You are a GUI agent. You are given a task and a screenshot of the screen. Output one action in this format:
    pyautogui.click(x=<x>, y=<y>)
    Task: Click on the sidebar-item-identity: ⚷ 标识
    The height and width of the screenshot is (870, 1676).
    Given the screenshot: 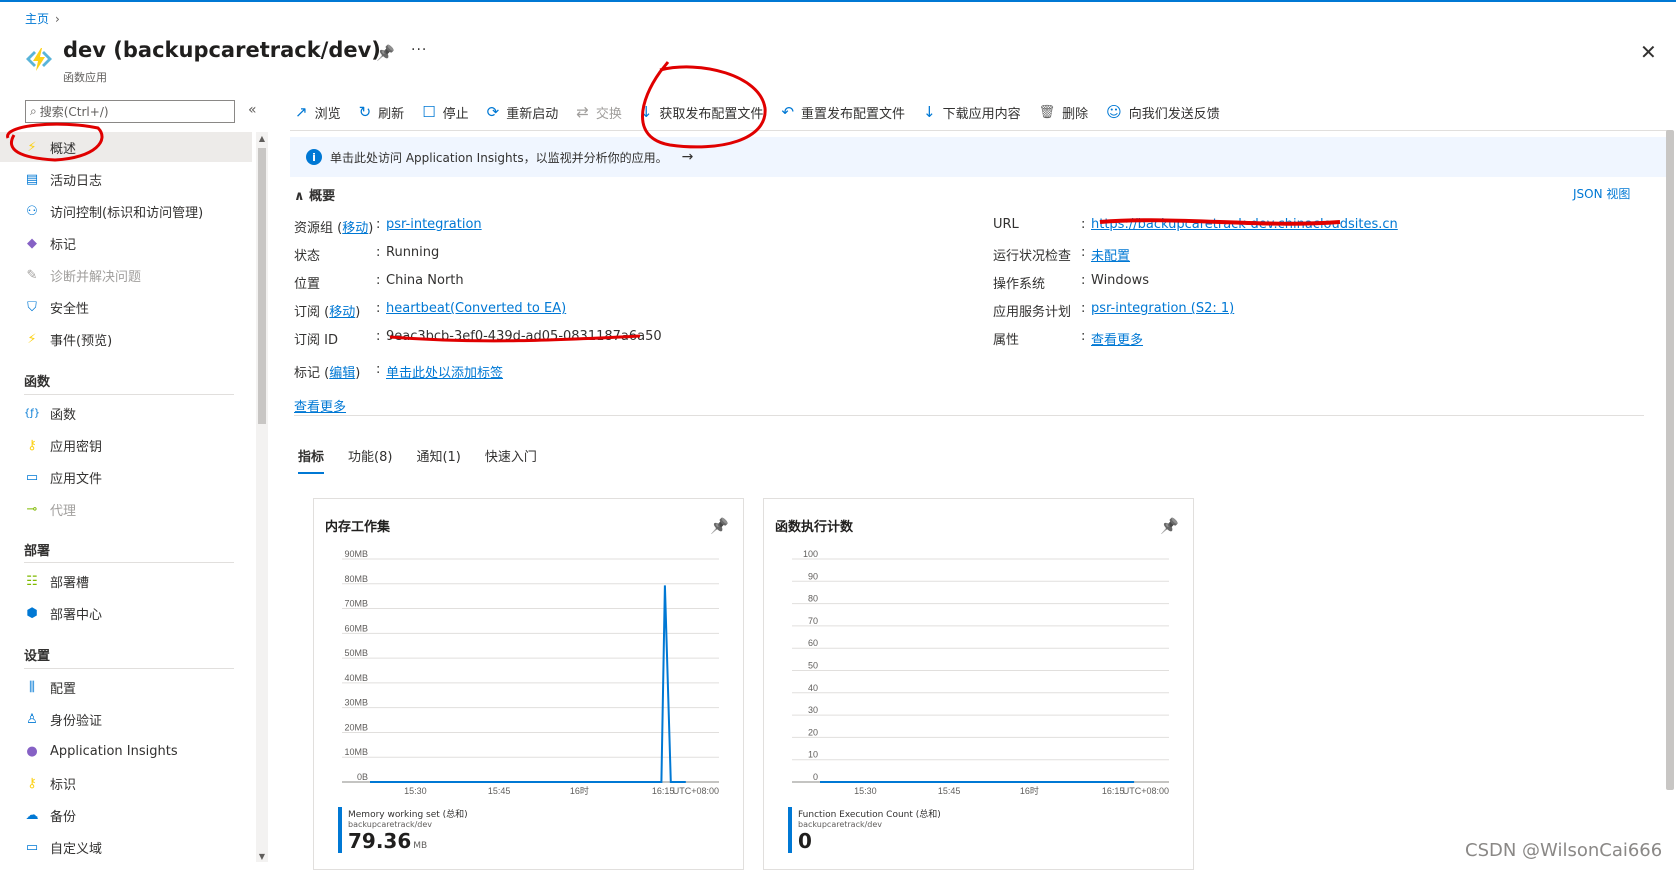 What is the action you would take?
    pyautogui.click(x=126, y=783)
    